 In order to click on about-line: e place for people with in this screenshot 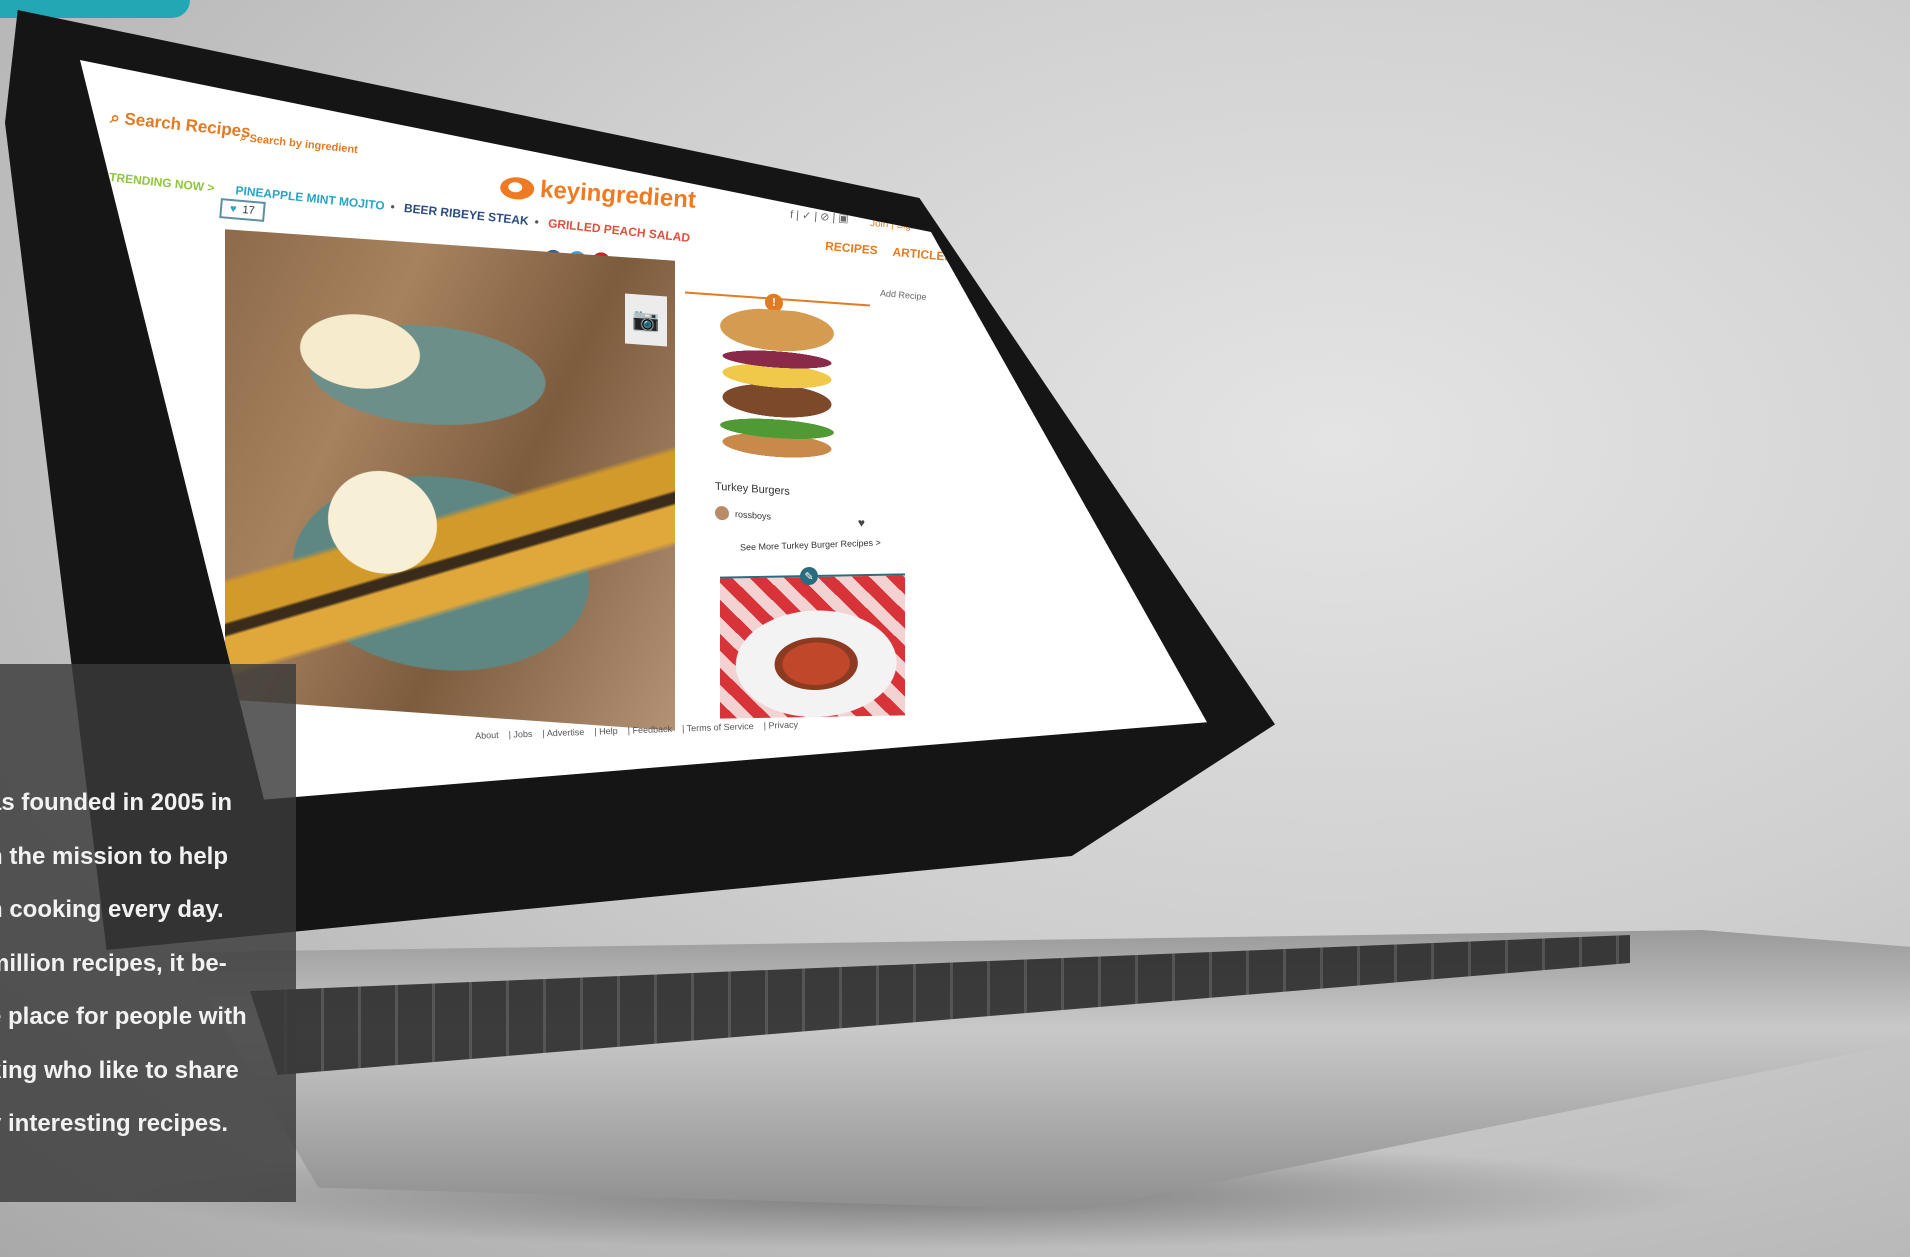, I will do `click(123, 1016)`.